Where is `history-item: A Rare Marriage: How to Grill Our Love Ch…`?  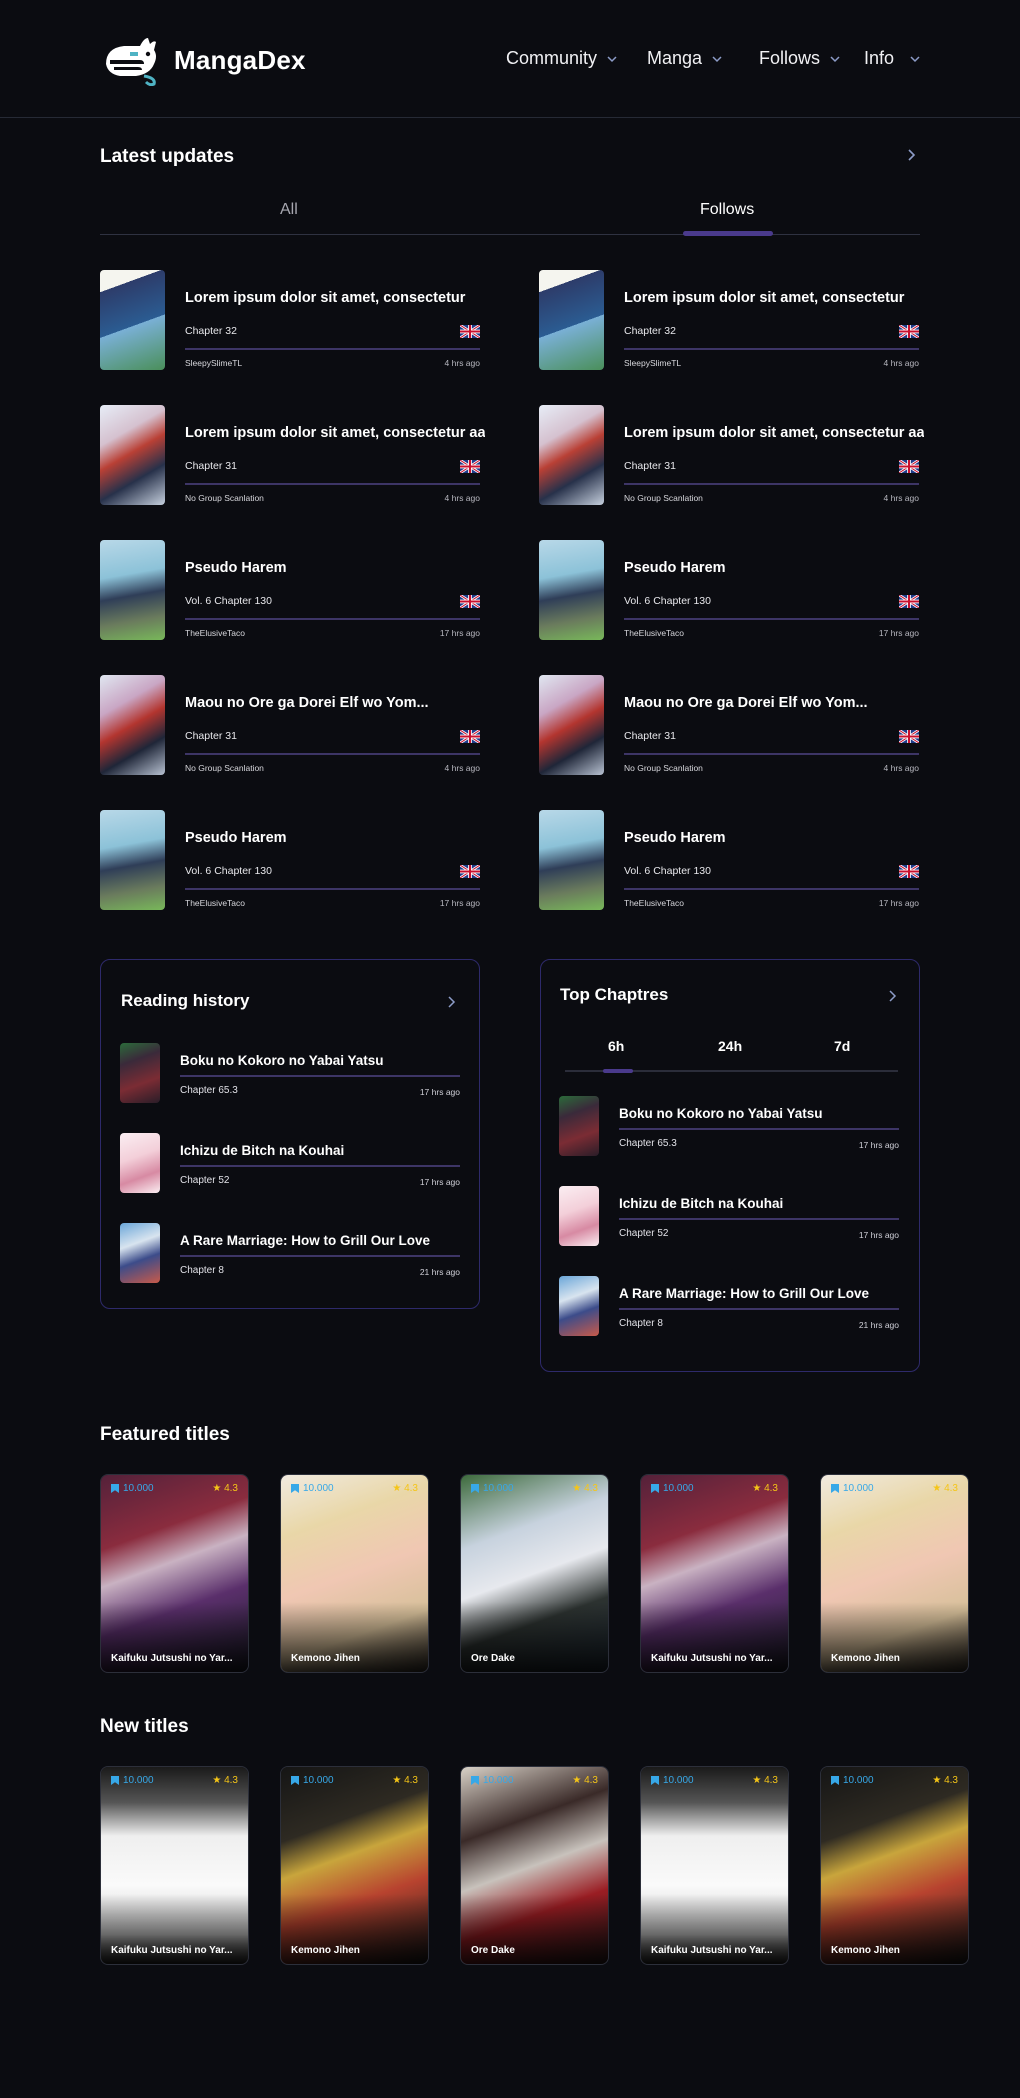
history-item: A Rare Marriage: How to Grill Our Love Ch… is located at coordinates (290, 1253).